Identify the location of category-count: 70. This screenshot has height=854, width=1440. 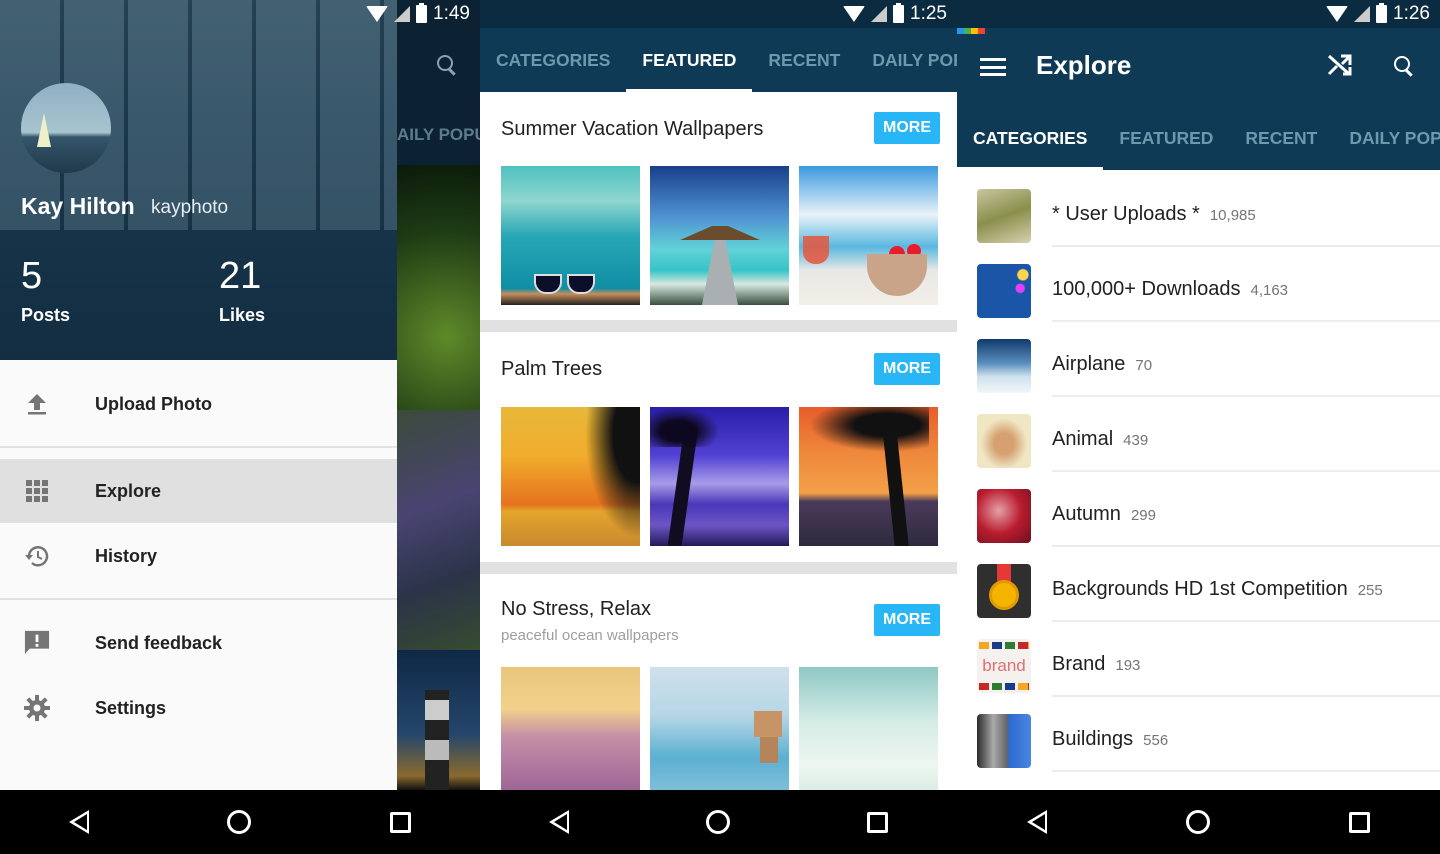
(1144, 365).